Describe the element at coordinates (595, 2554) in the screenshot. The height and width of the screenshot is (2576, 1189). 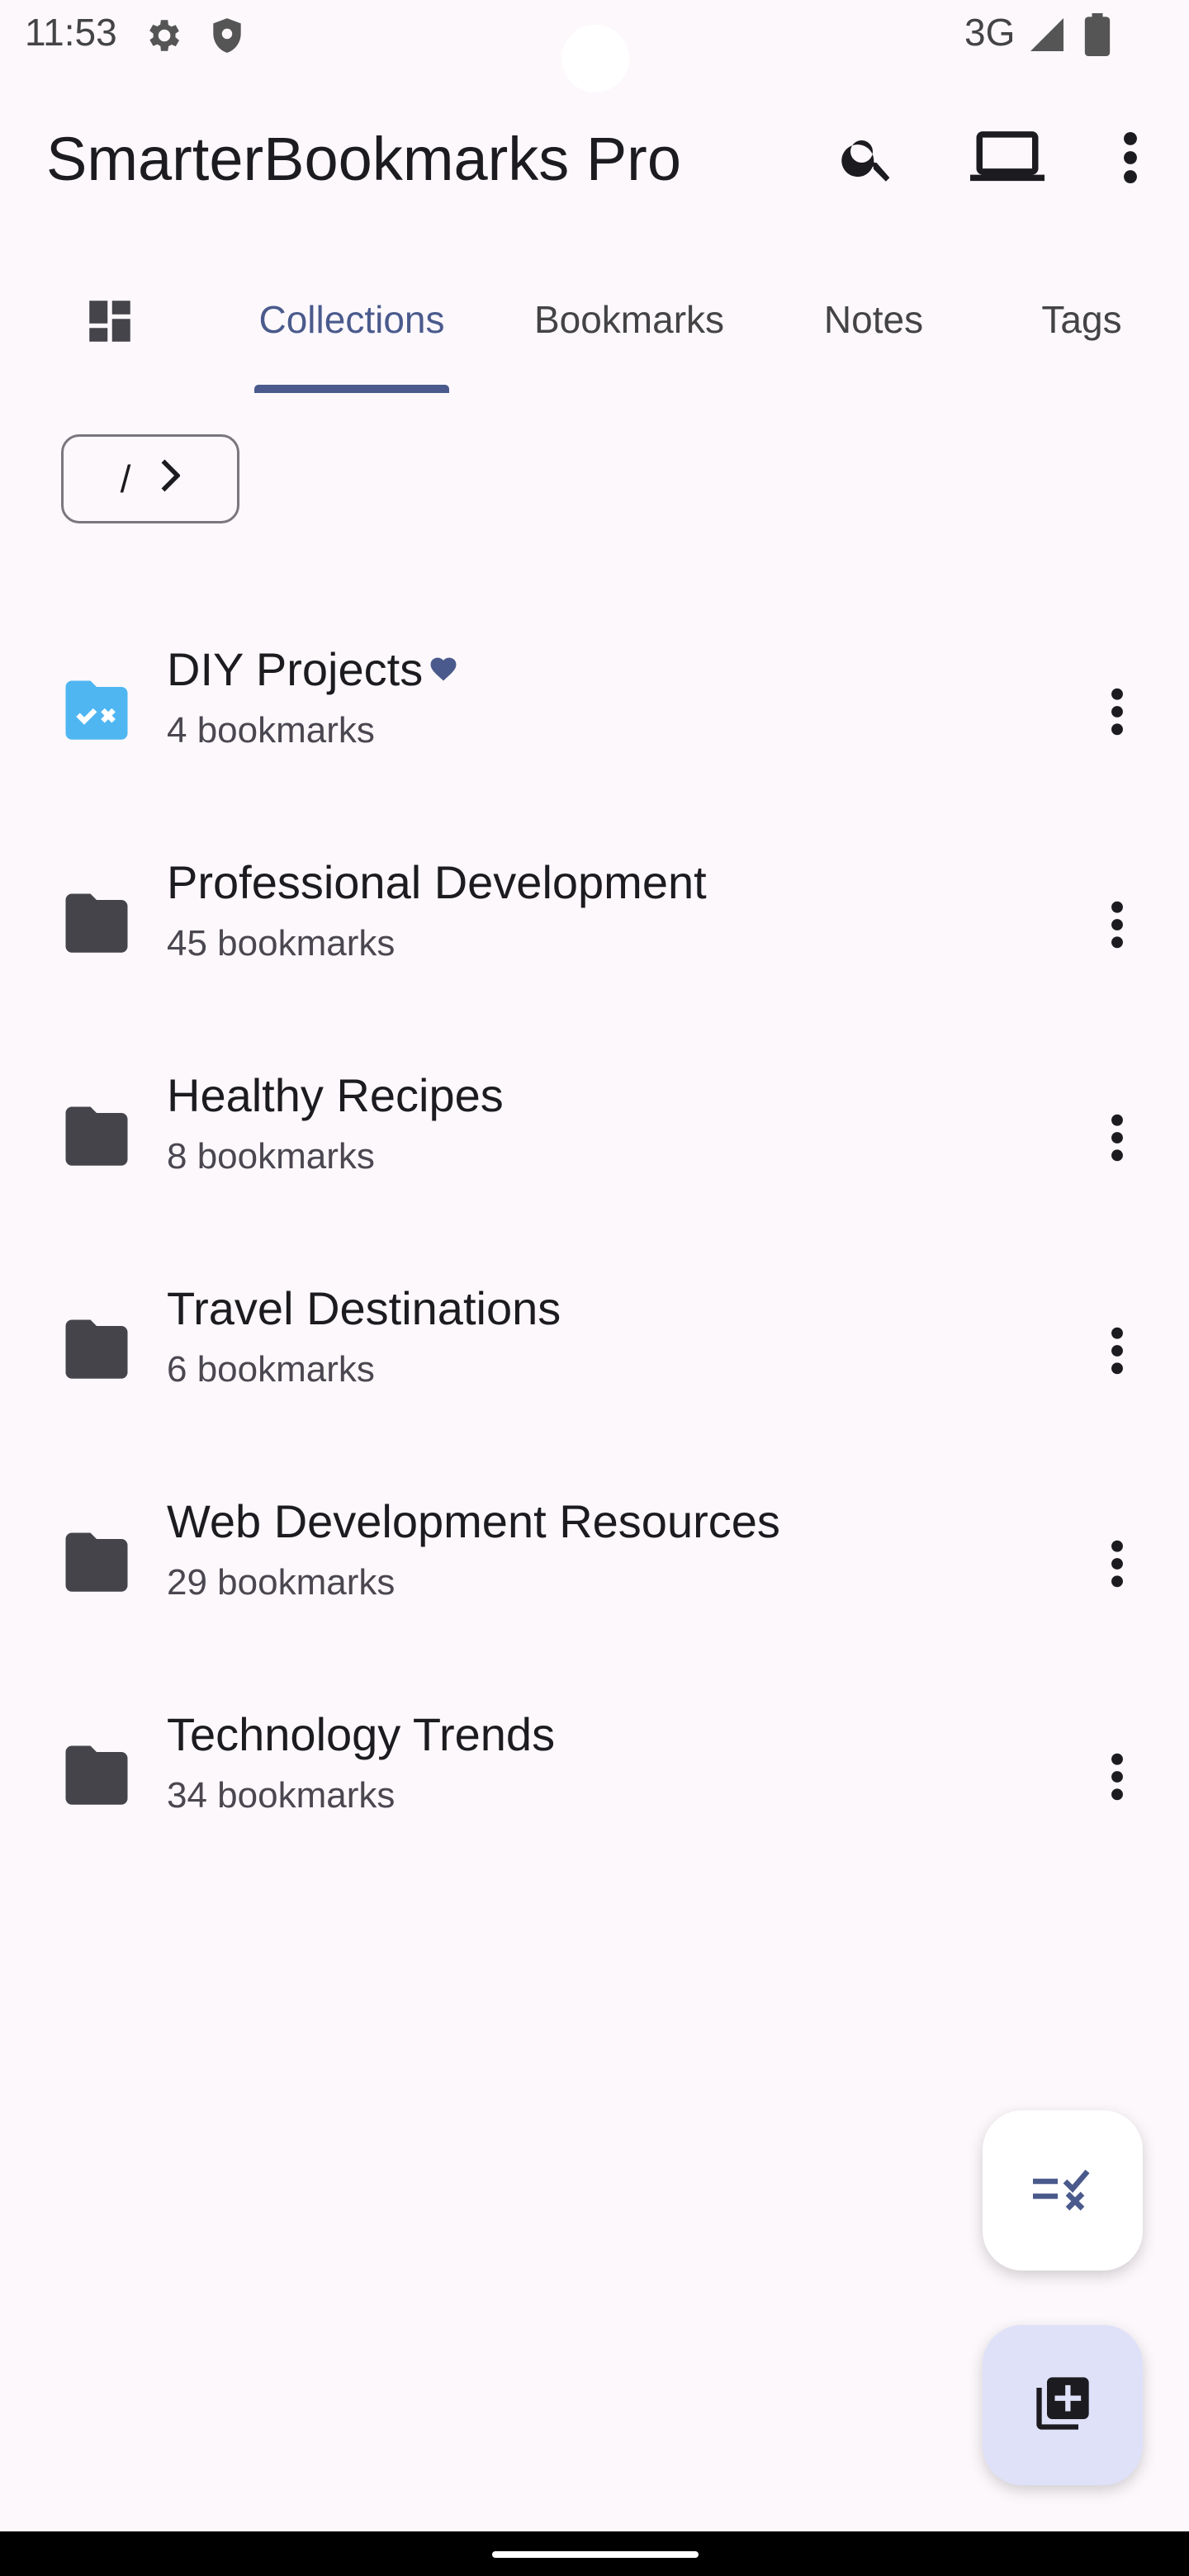
I see `gesture-handle` at that location.